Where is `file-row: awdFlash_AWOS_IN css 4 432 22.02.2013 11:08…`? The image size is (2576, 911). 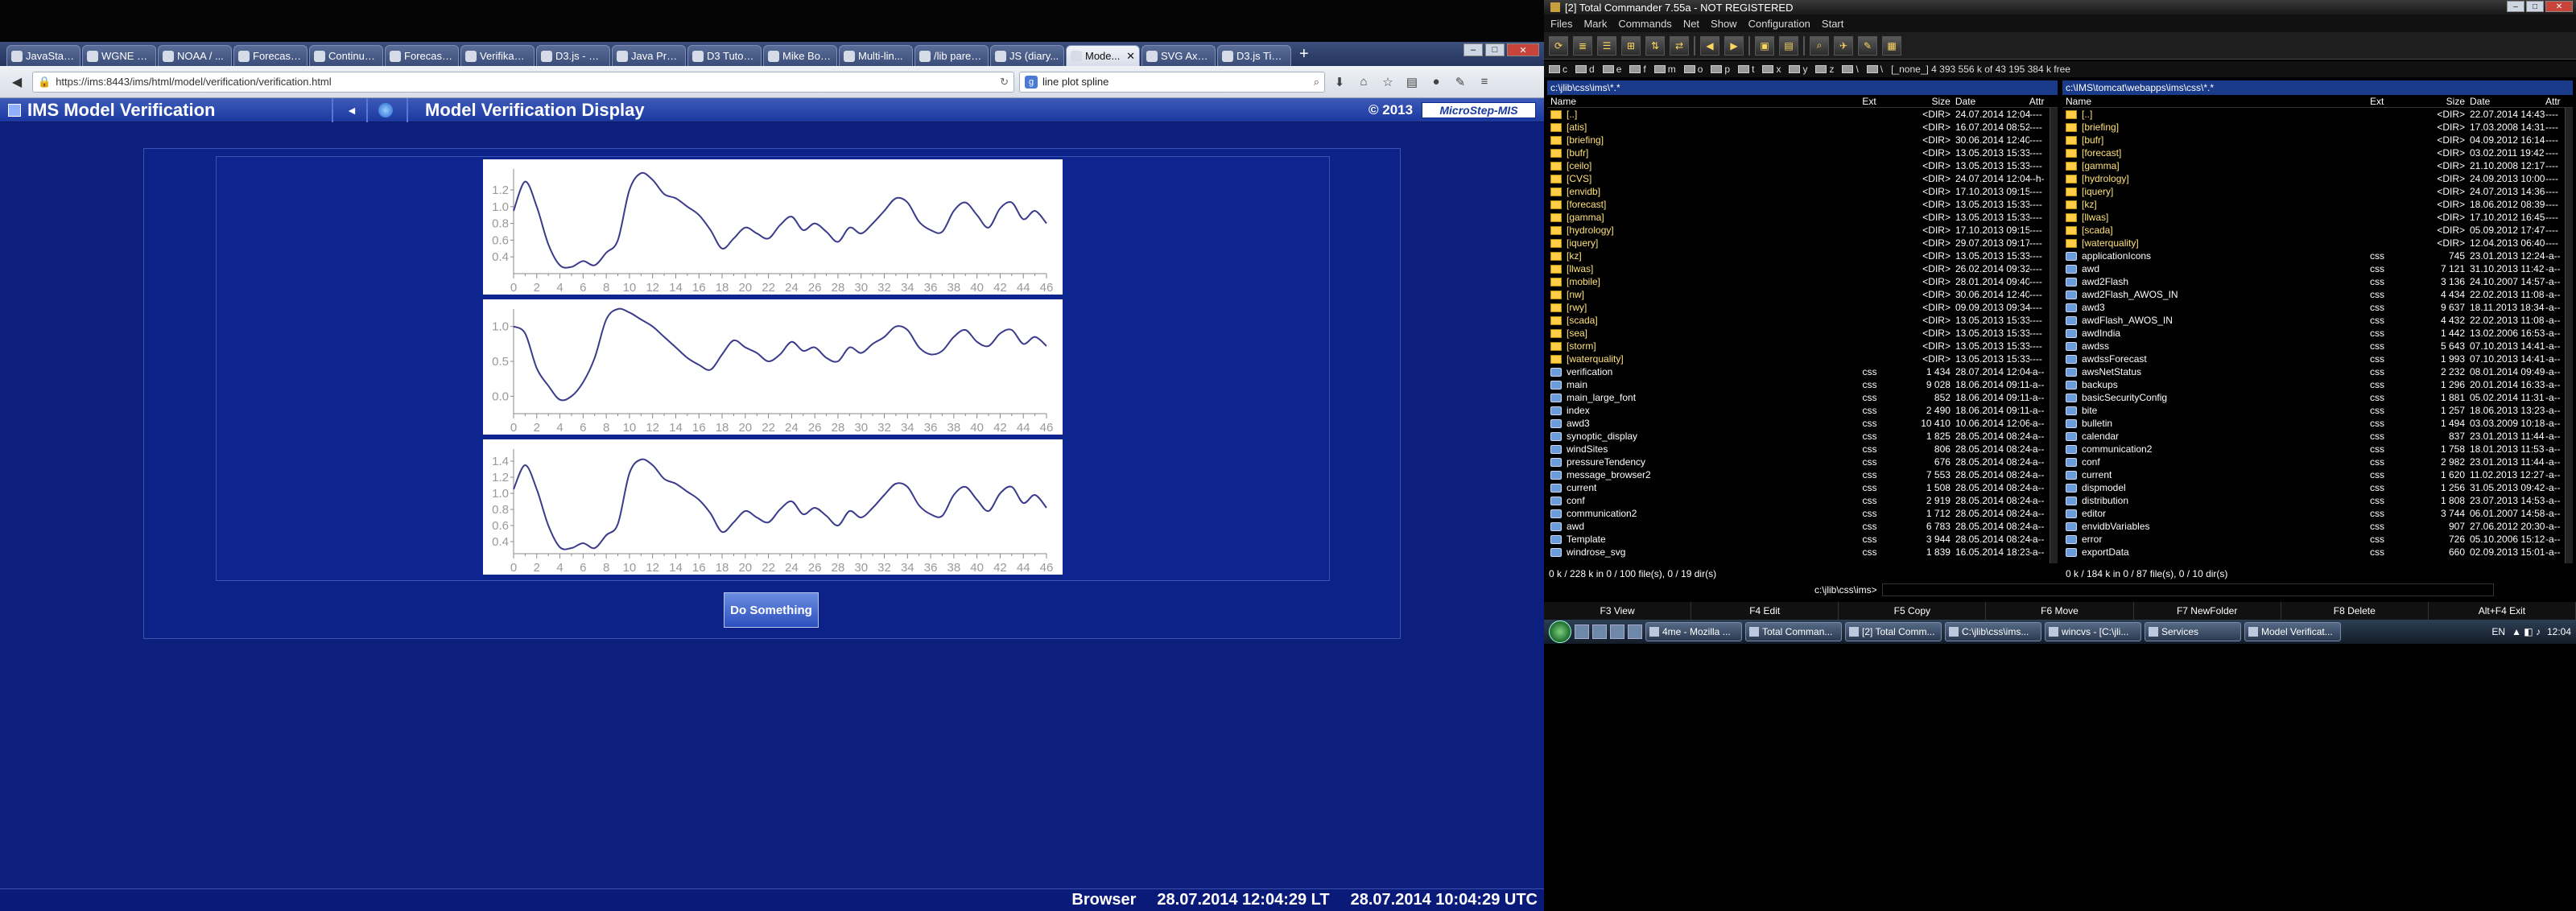
file-row: awdFlash_AWOS_IN css 4 432 22.02.2013 11:08… is located at coordinates (2317, 320).